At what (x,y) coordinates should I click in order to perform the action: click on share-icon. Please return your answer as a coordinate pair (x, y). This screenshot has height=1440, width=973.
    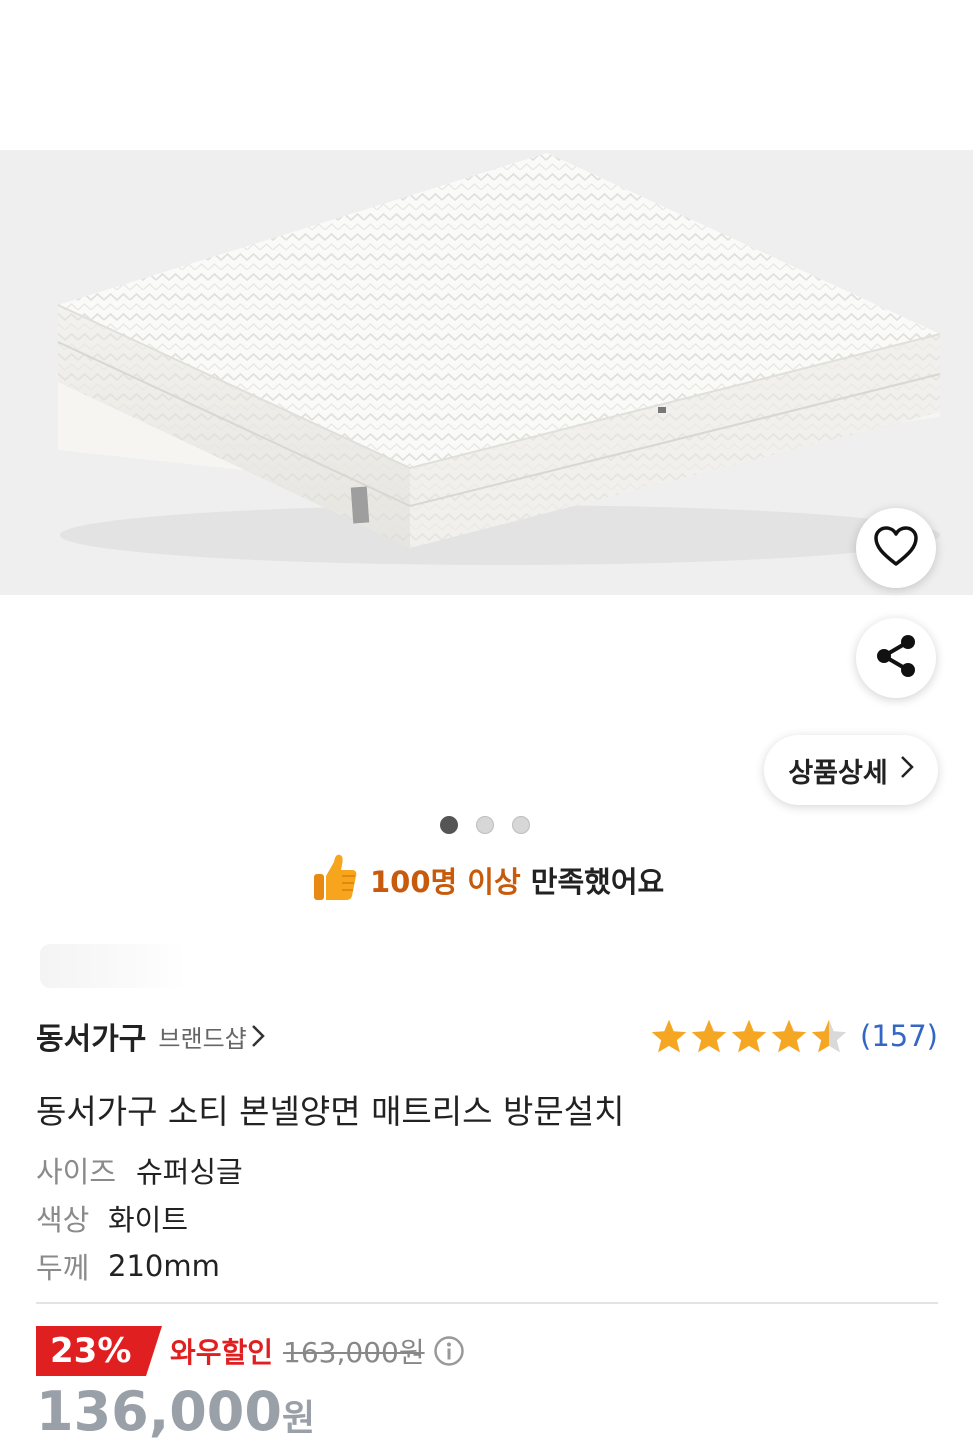
    Looking at the image, I should click on (896, 658).